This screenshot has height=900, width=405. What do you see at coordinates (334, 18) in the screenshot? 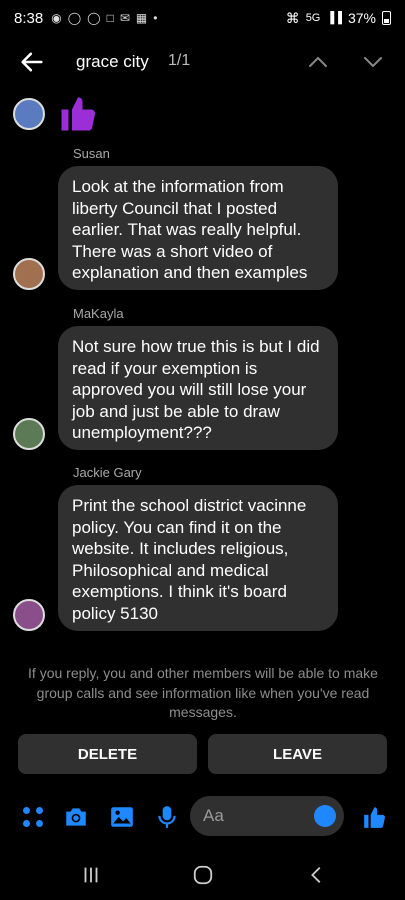
I see `signal-icon: ▐▐` at bounding box center [334, 18].